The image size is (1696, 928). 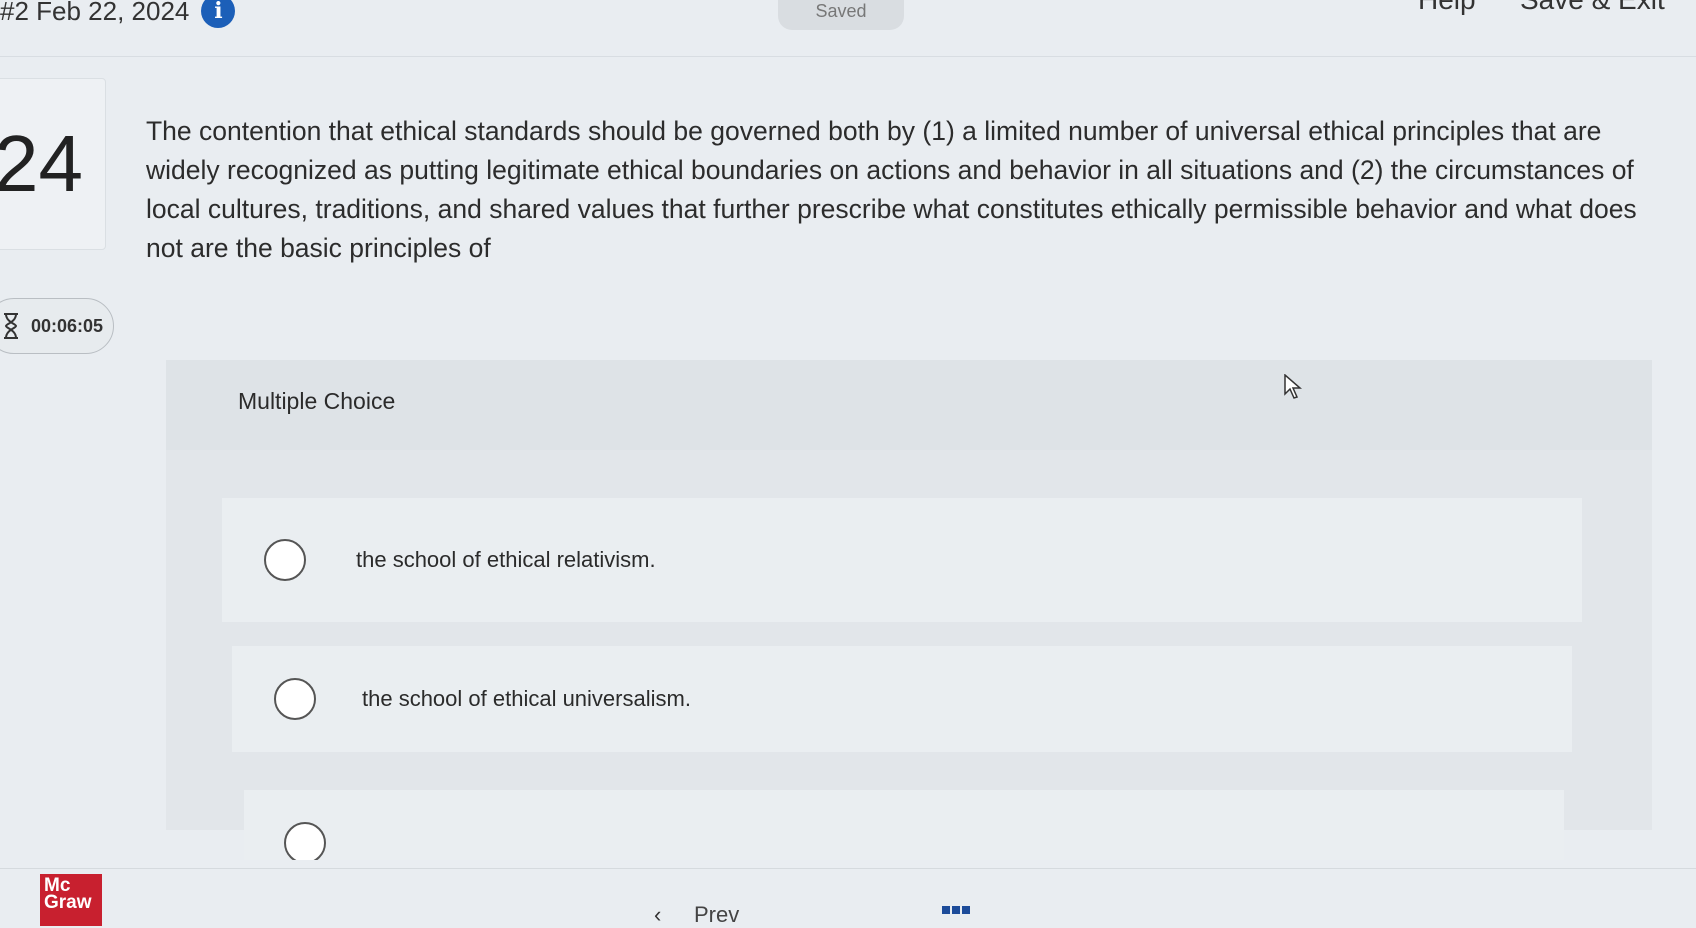 What do you see at coordinates (1592, 8) in the screenshot?
I see `save-exit-link: Save & Exit` at bounding box center [1592, 8].